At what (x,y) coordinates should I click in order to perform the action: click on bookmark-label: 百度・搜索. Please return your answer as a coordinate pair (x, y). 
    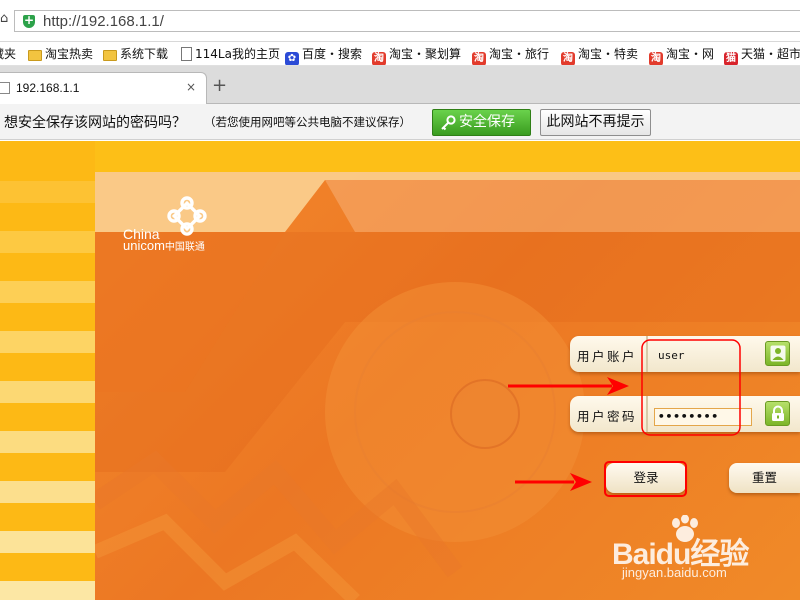
    Looking at the image, I should click on (332, 54).